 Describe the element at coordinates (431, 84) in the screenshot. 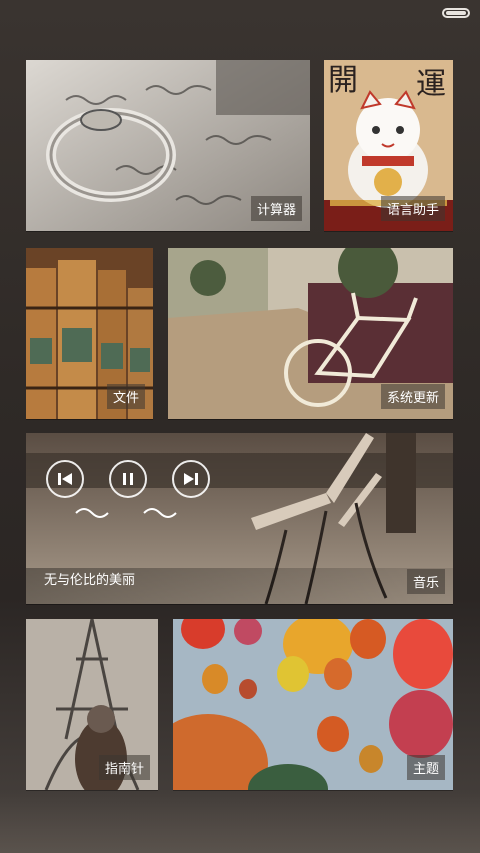

I see `svg-text: 運` at that location.